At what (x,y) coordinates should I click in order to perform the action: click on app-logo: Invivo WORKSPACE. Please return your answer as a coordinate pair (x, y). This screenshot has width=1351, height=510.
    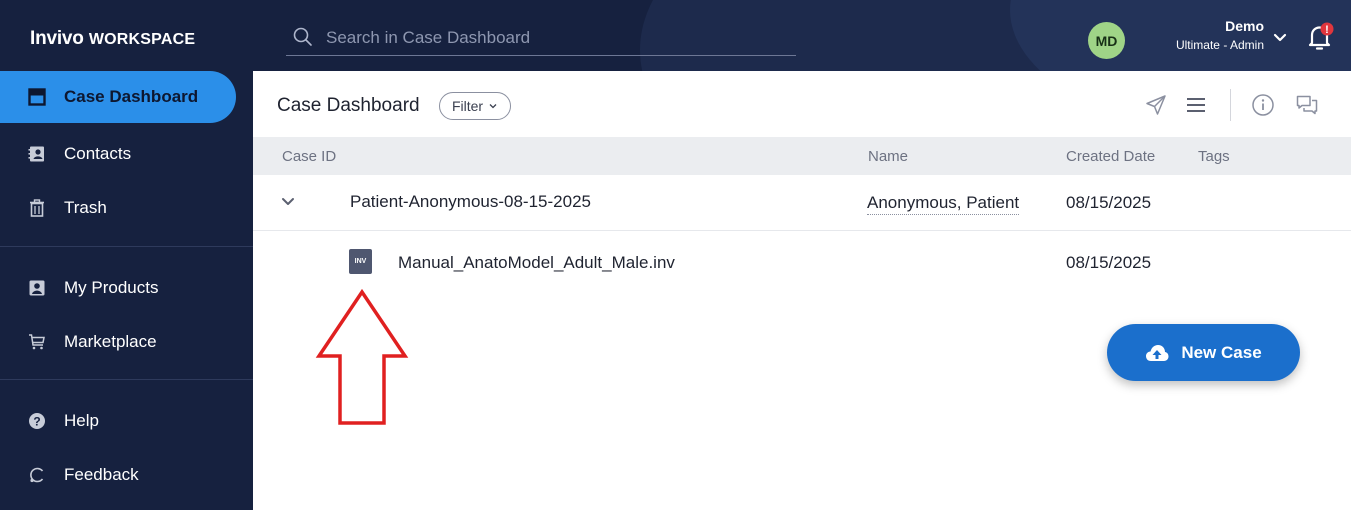
    Looking at the image, I should click on (112, 39).